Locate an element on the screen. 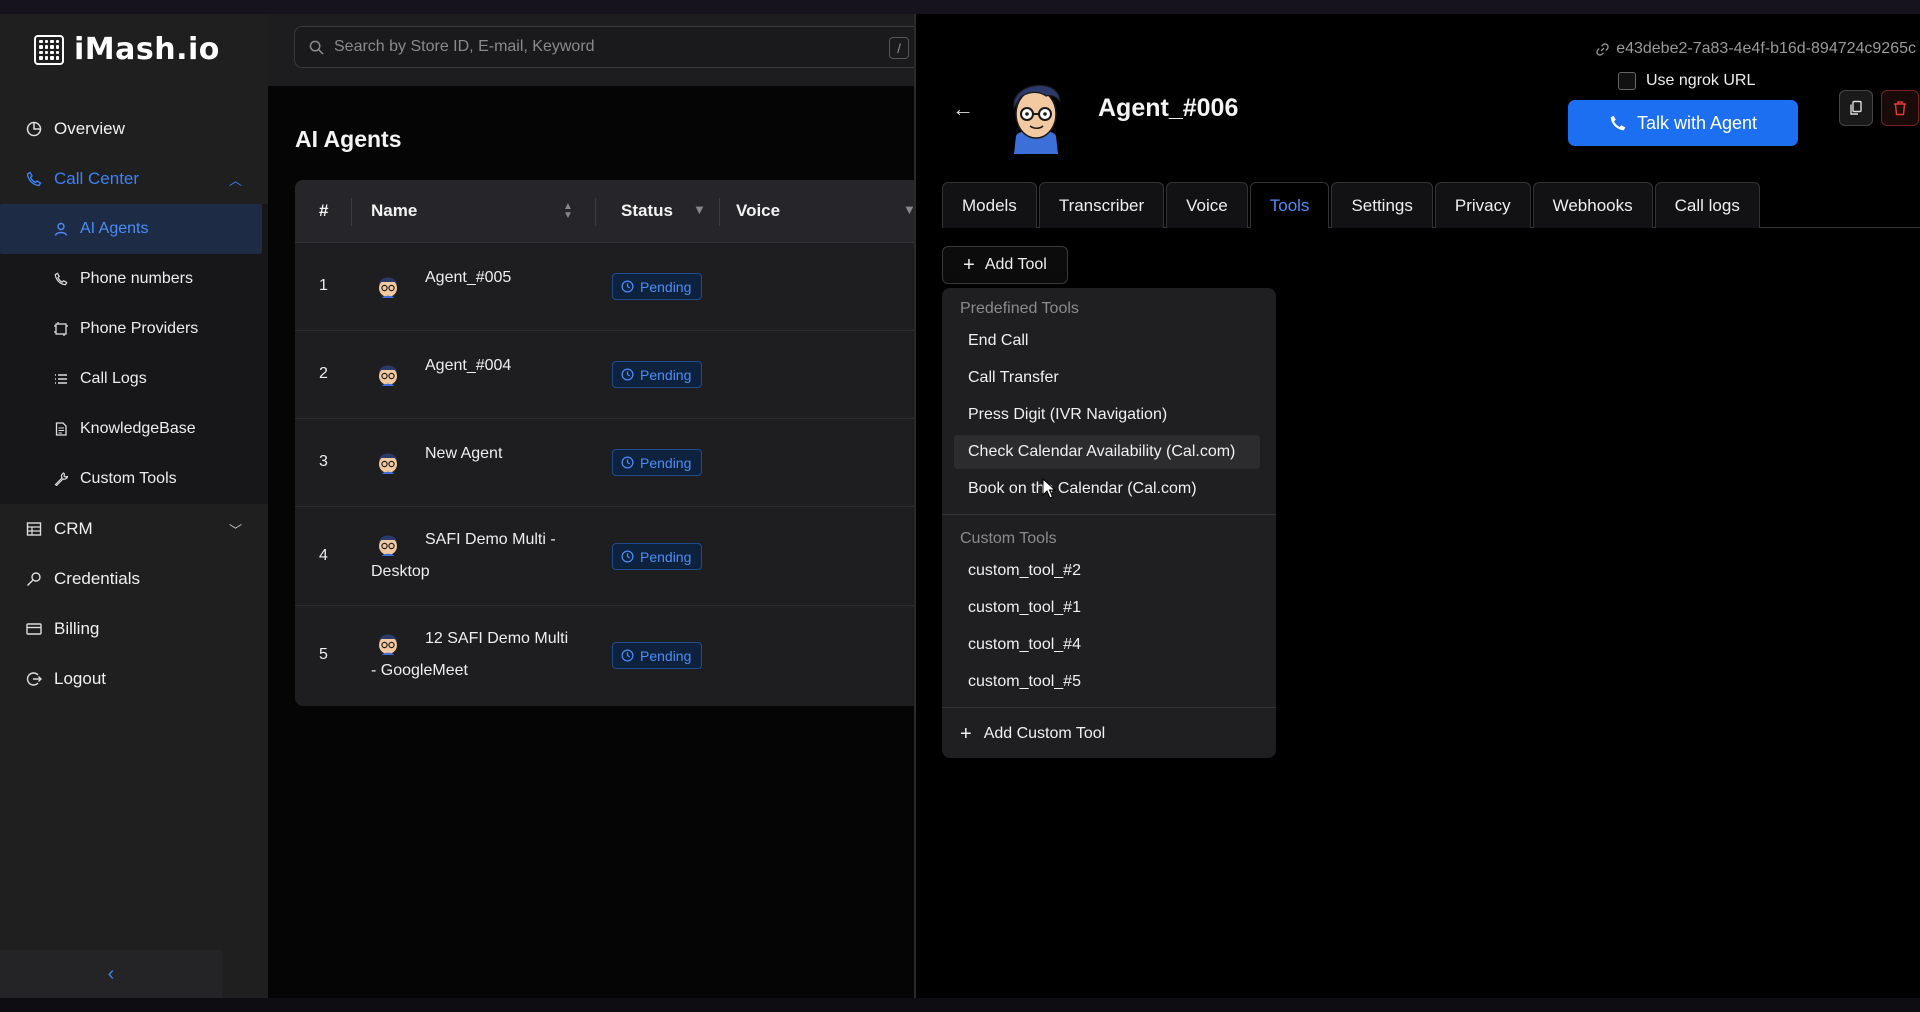 This screenshot has width=1920, height=1012. column-header-name: Name is located at coordinates (394, 211).